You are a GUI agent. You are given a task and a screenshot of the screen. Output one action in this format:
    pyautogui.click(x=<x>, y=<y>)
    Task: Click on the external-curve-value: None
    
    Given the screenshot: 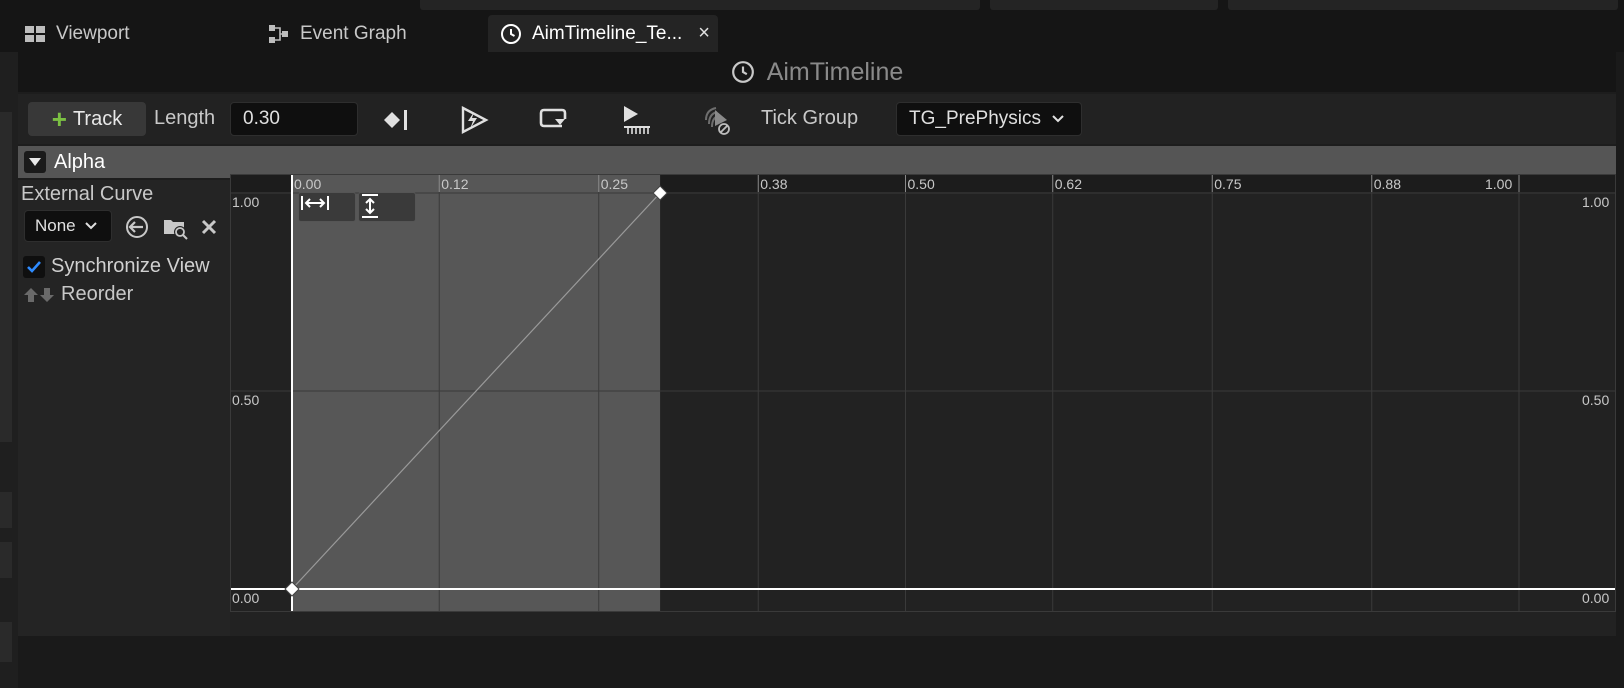 What is the action you would take?
    pyautogui.click(x=55, y=225)
    